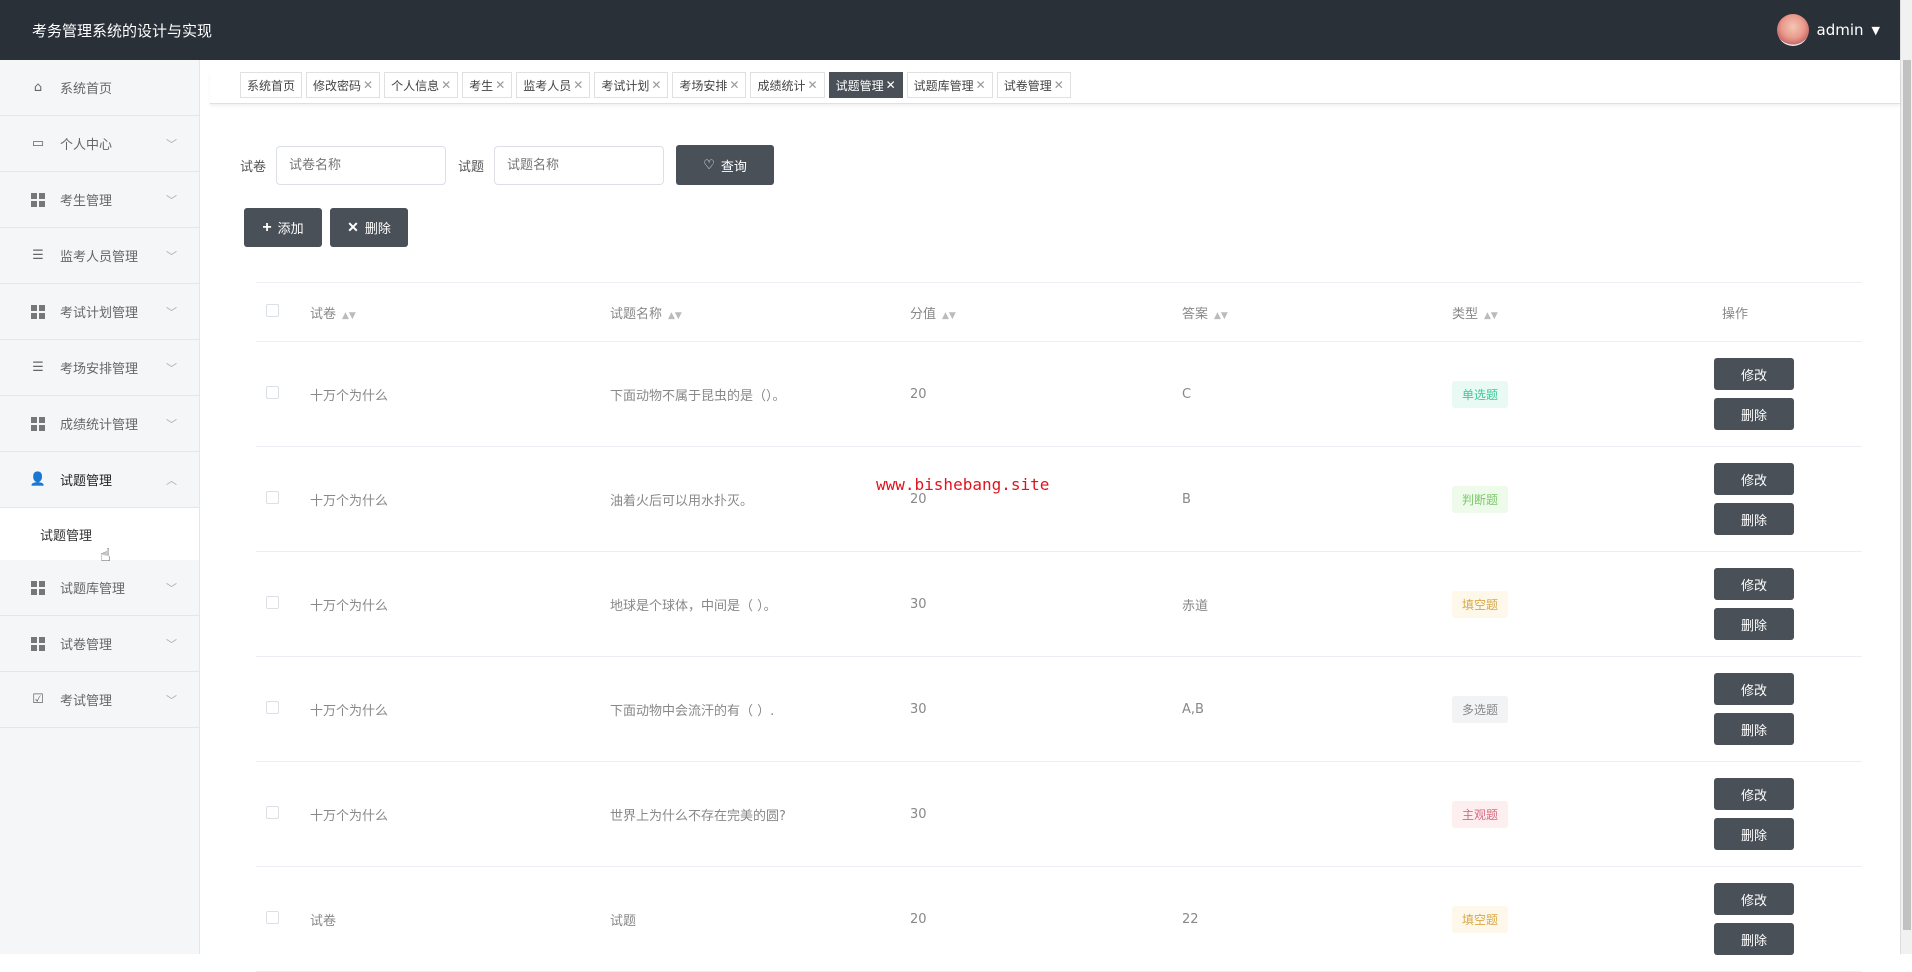 This screenshot has width=1912, height=972. Describe the element at coordinates (1059, 919) in the screenshot. I see `table-row: 试卷 试题 20 22 填空题 修改 删除` at that location.